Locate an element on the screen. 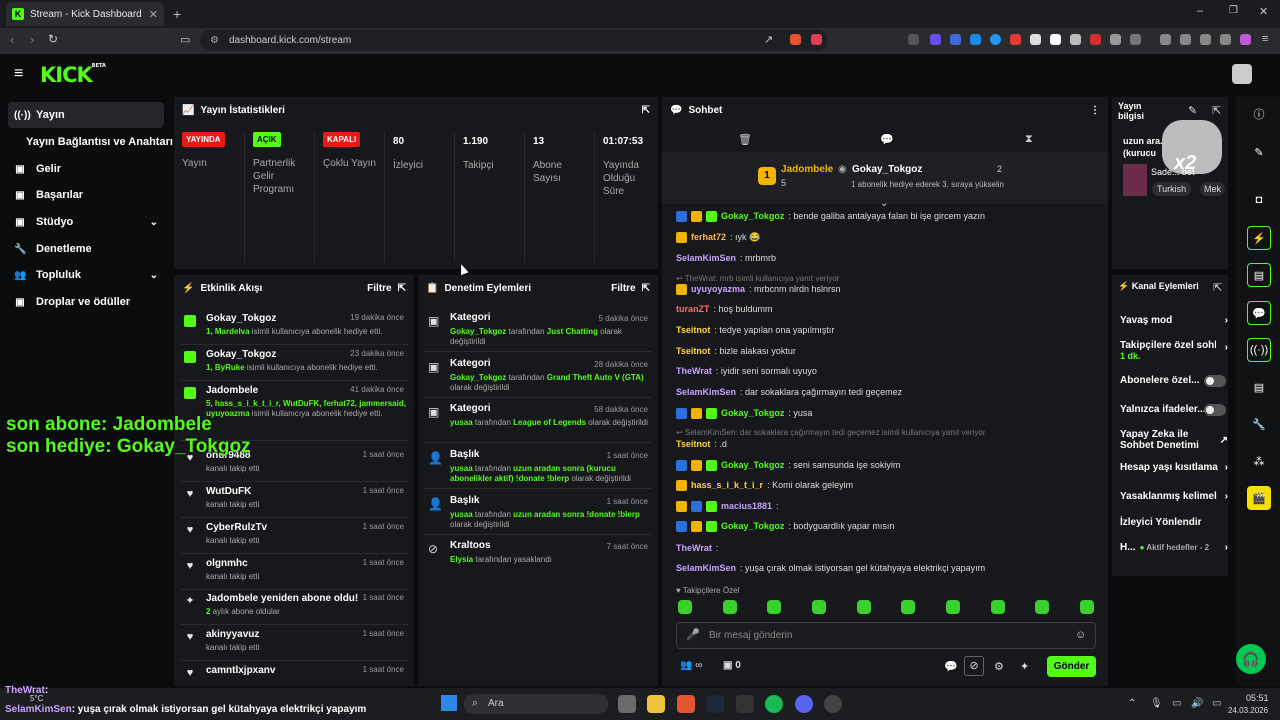  users-icon: 👥 ∞ is located at coordinates (691, 665).